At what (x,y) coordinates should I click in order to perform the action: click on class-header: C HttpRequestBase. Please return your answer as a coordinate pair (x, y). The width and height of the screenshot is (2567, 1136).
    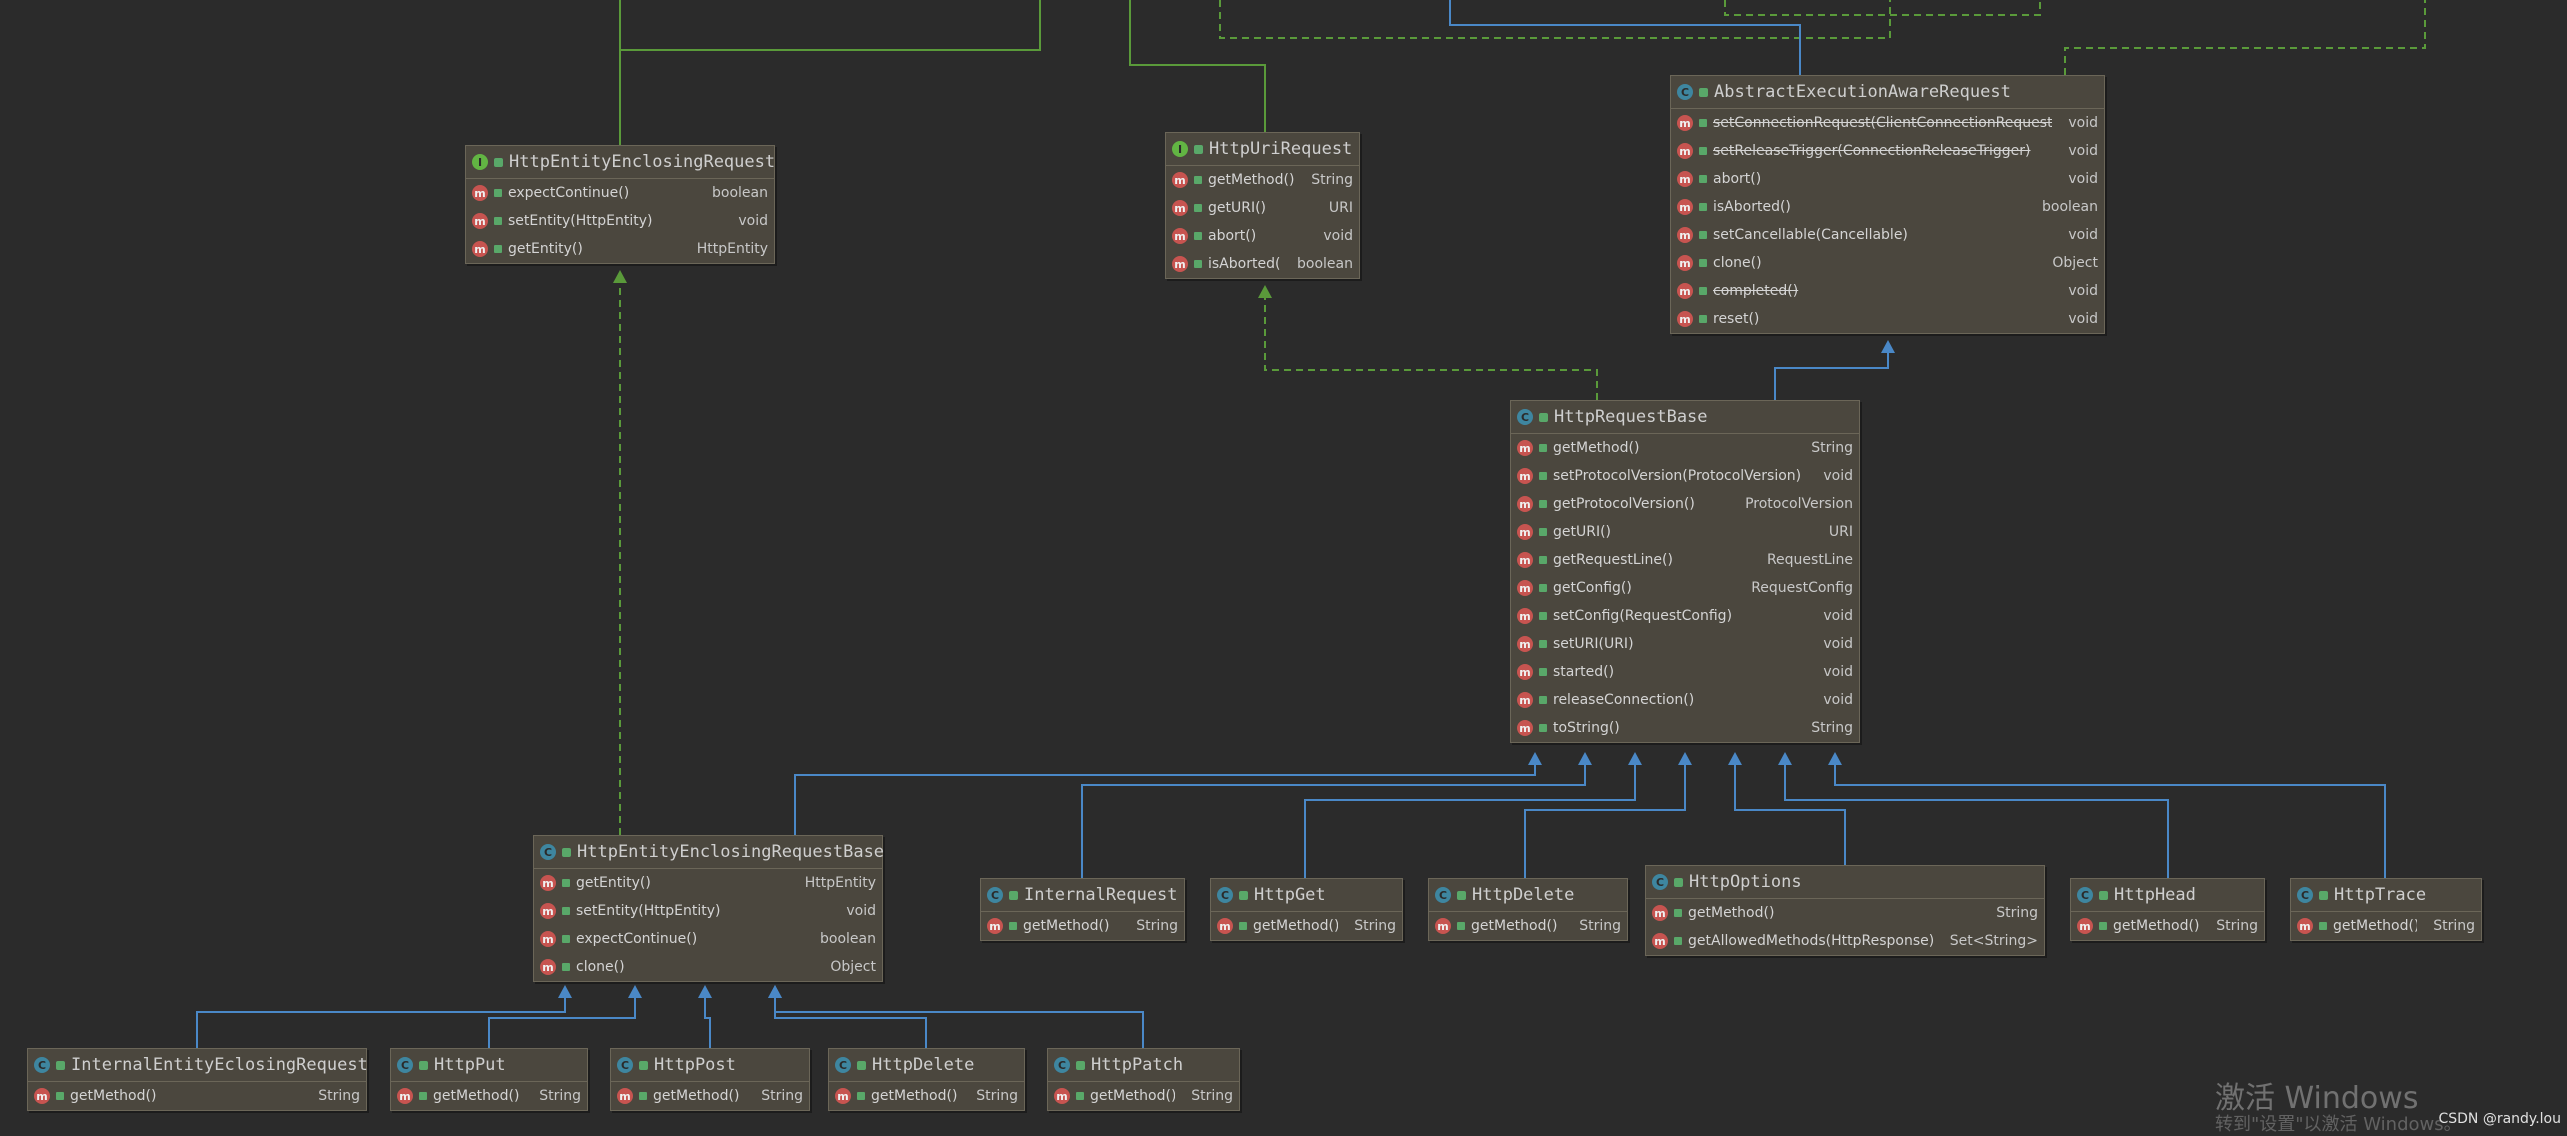
    Looking at the image, I should click on (1685, 417).